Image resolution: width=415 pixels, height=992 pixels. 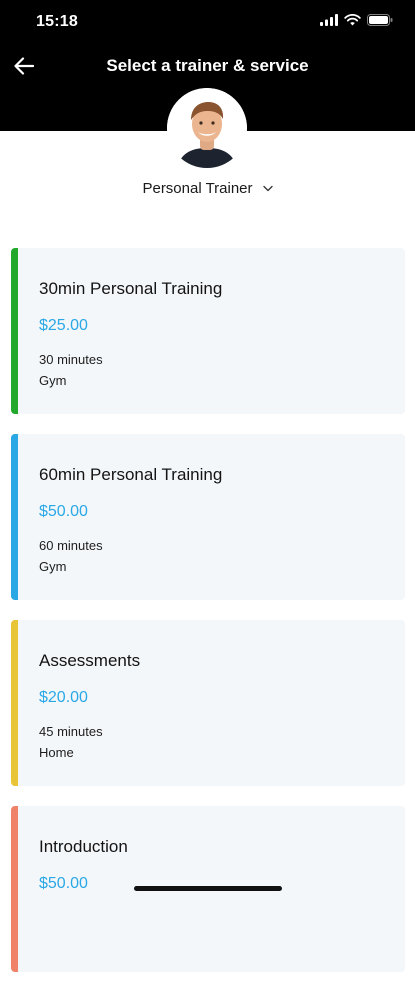 I want to click on trainer-avatar, so click(x=207, y=128).